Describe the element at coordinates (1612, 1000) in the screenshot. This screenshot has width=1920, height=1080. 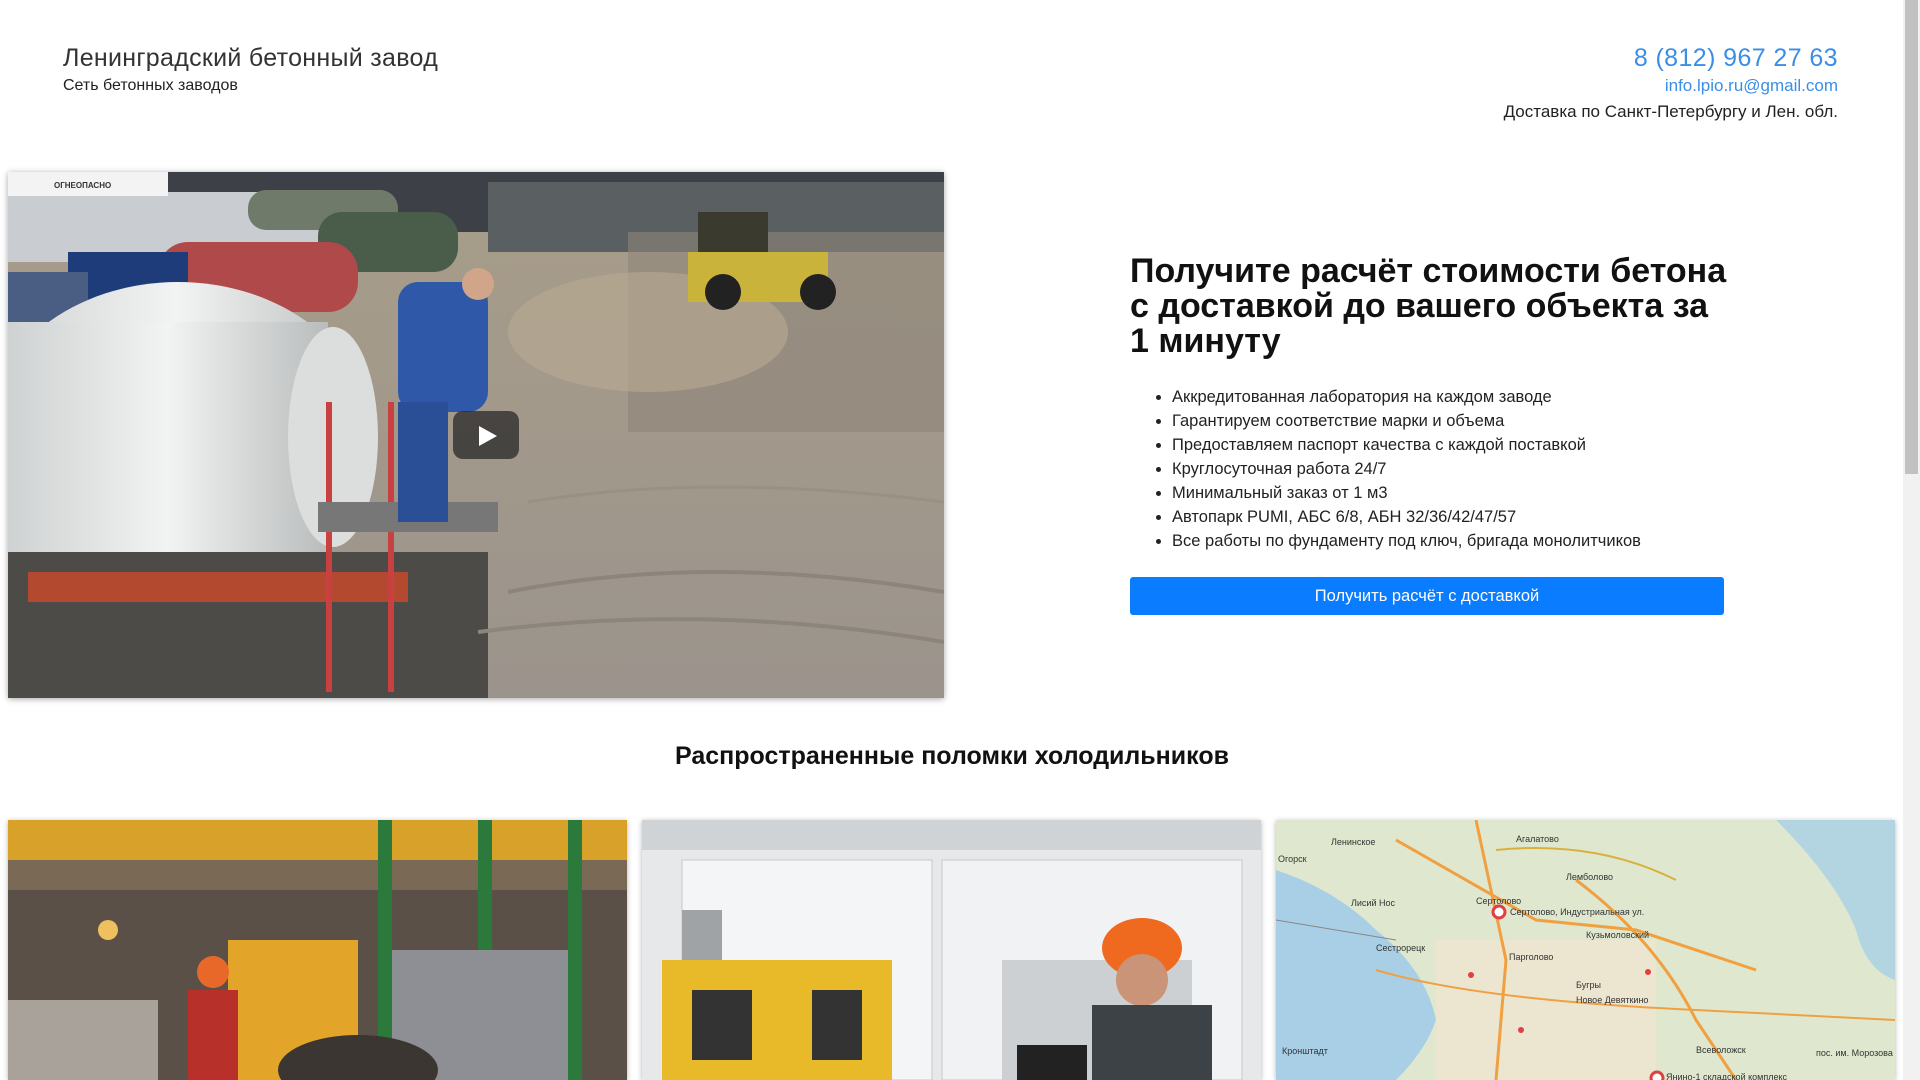
I see `map-label: Новое Девяткино` at that location.